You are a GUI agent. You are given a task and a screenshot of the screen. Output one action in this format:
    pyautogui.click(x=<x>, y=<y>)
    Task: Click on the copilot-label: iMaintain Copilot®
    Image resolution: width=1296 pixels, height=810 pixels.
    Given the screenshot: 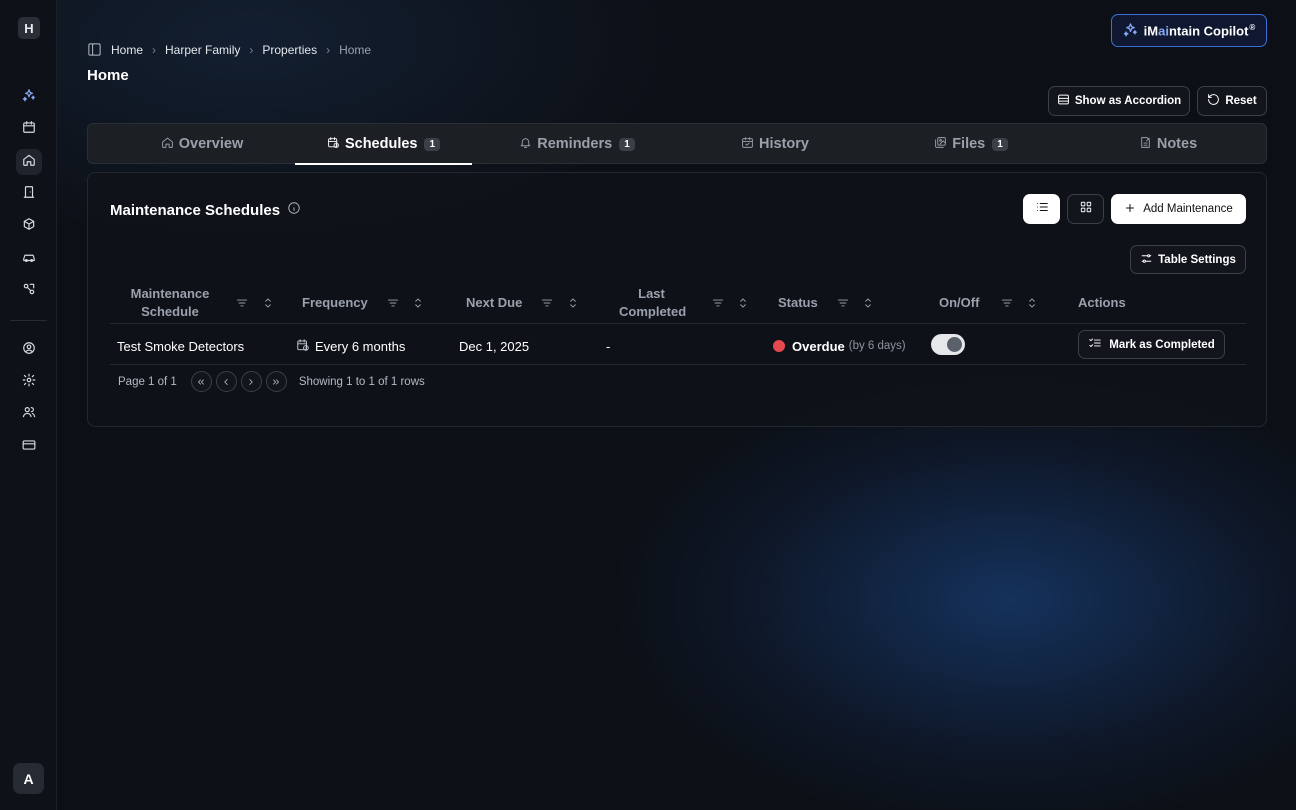 What is the action you would take?
    pyautogui.click(x=1199, y=30)
    